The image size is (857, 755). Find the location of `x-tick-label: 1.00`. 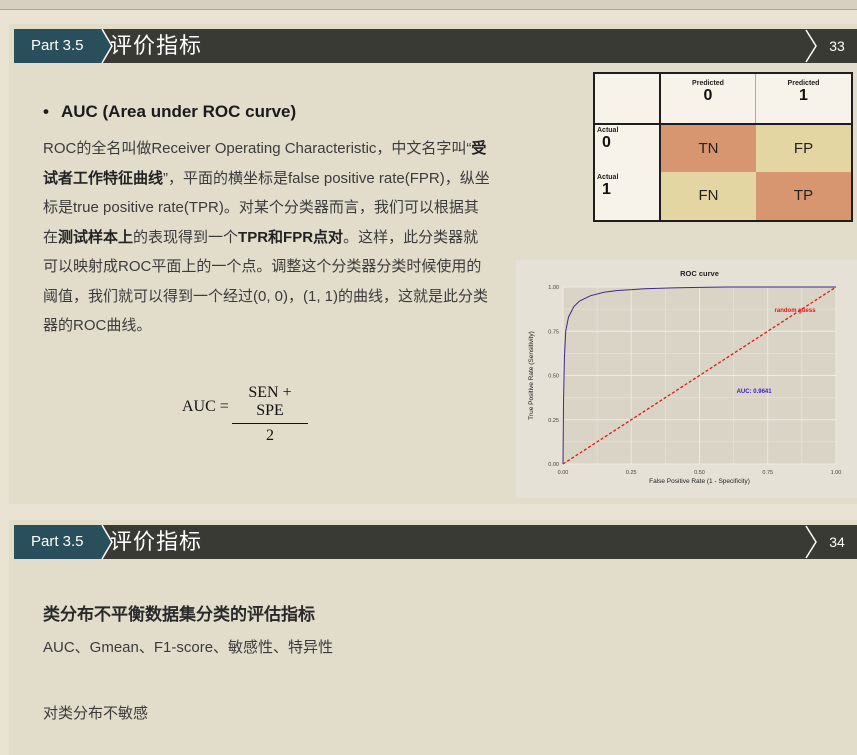

x-tick-label: 1.00 is located at coordinates (836, 473).